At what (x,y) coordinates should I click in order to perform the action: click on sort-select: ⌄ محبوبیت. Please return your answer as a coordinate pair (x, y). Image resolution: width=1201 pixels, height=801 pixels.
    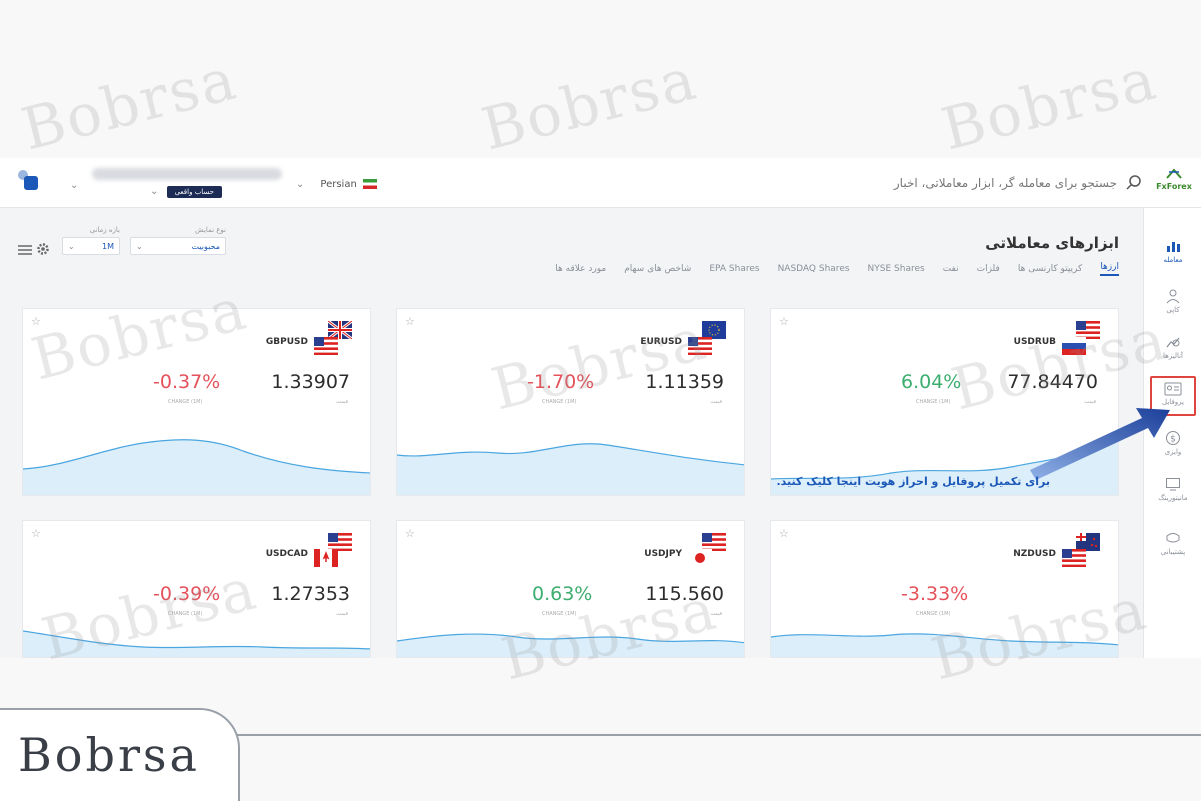
    Looking at the image, I should click on (178, 246).